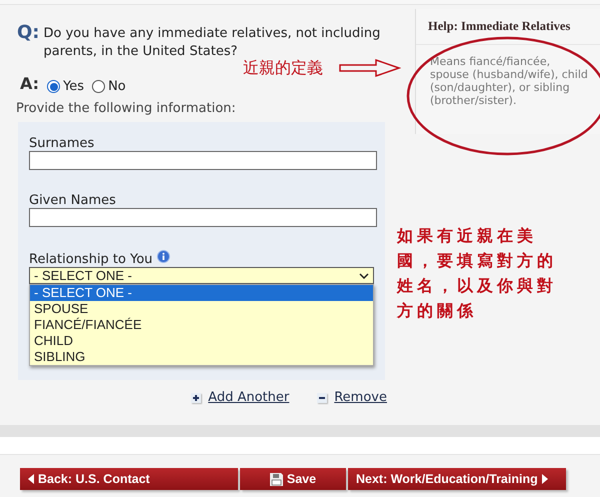 This screenshot has width=600, height=497. Describe the element at coordinates (91, 259) in the screenshot. I see `field-label: Relationship to You` at that location.